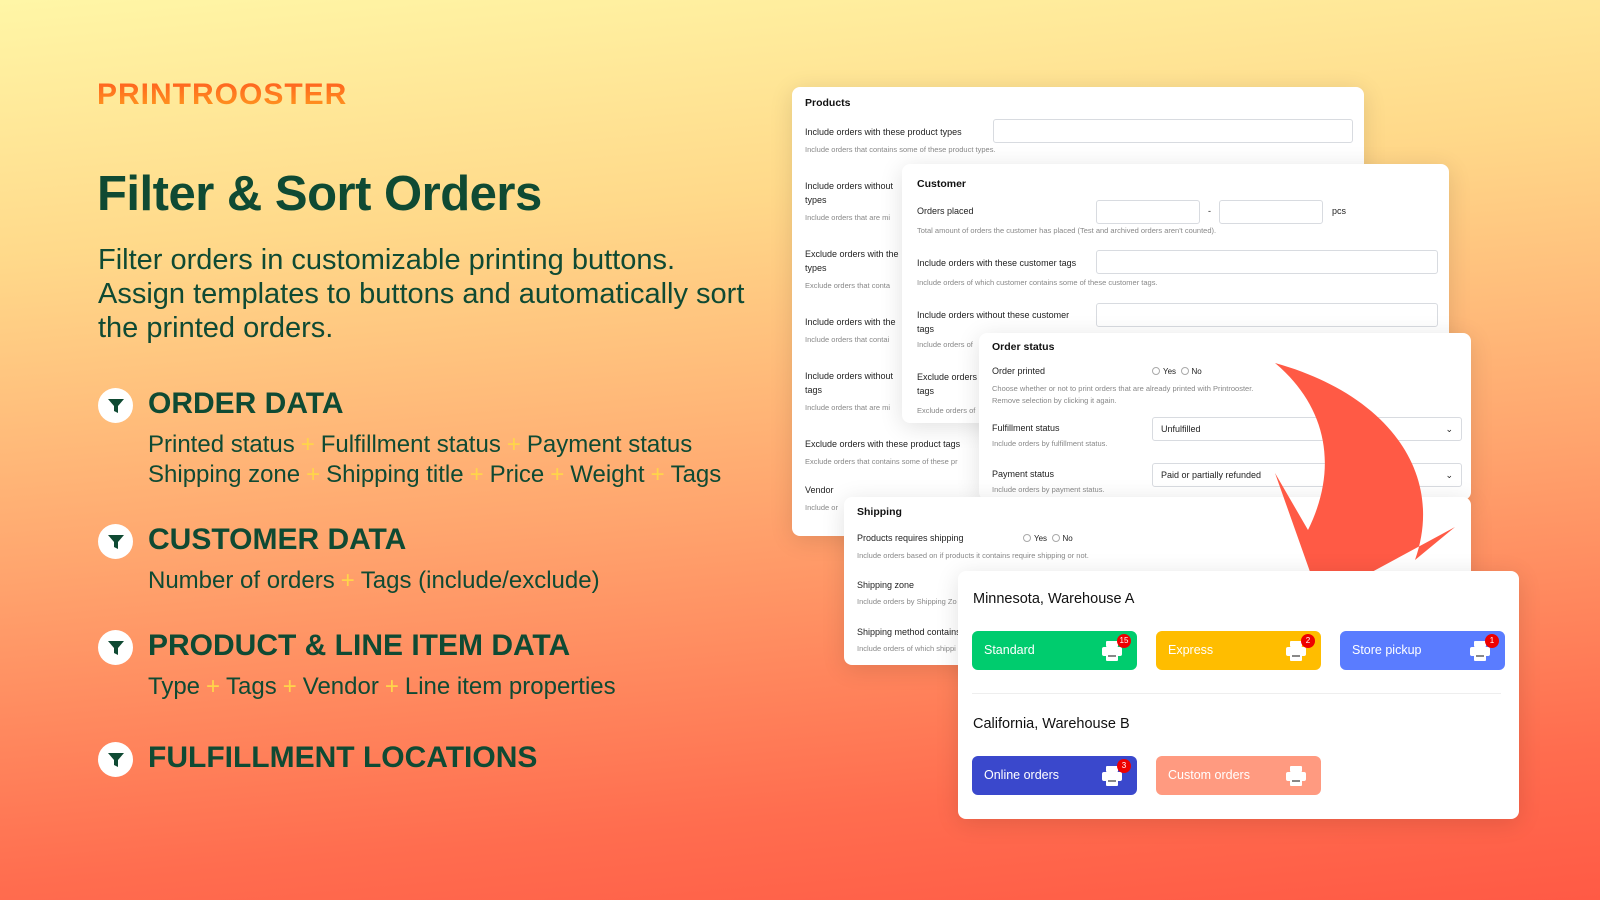  I want to click on count-badge: 15, so click(1124, 641).